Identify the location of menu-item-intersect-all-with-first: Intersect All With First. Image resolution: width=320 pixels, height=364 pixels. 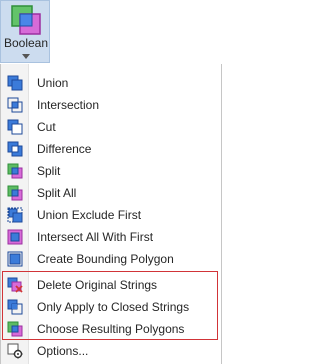
(110, 237).